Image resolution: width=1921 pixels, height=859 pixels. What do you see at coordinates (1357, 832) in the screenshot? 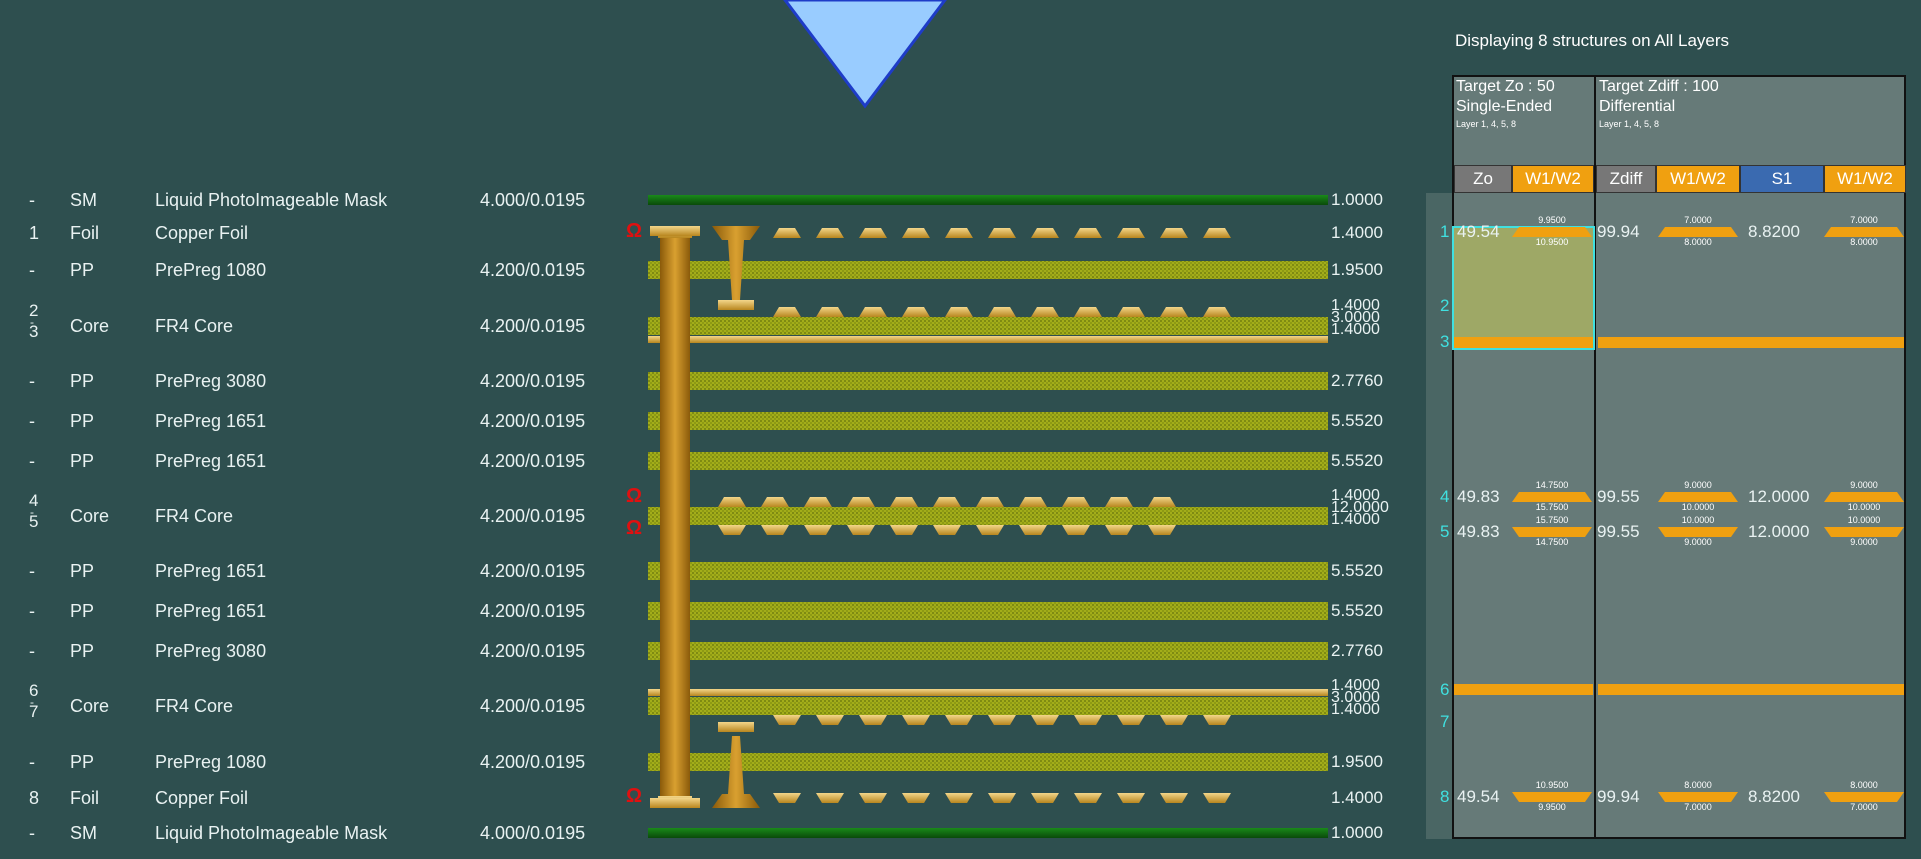
I see `thickness-label: 1.0000` at bounding box center [1357, 832].